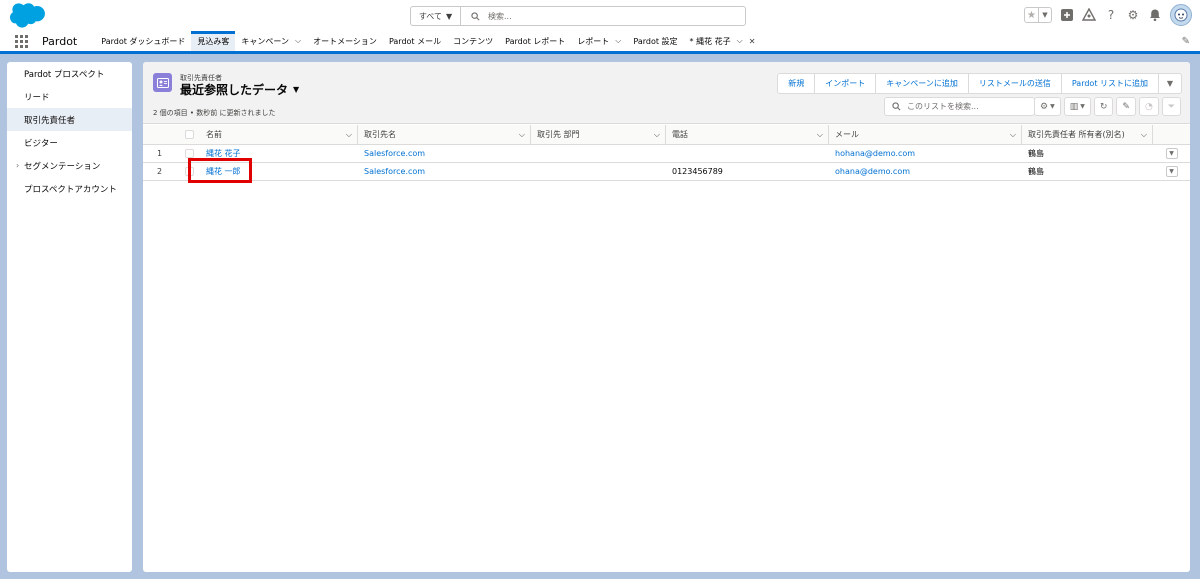 This screenshot has width=1200, height=579. Describe the element at coordinates (1110, 83) in the screenshot. I see `add-to-pardot-list-button: Pardot リストに追加` at that location.